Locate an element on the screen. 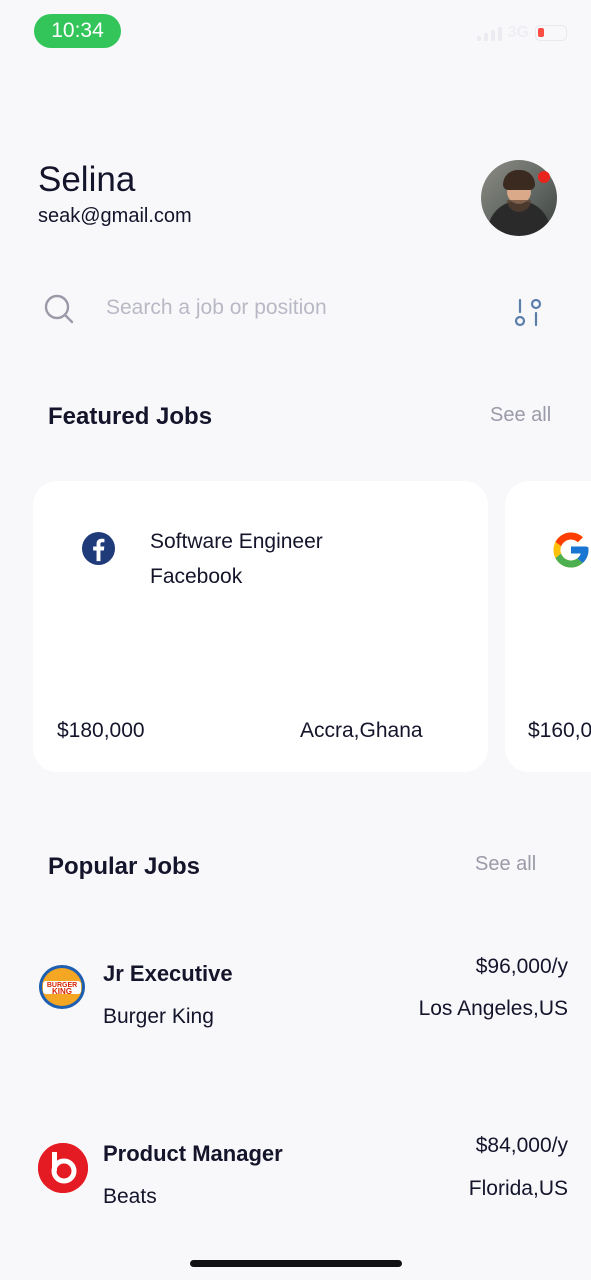 The image size is (591, 1280). google-icon is located at coordinates (571, 550).